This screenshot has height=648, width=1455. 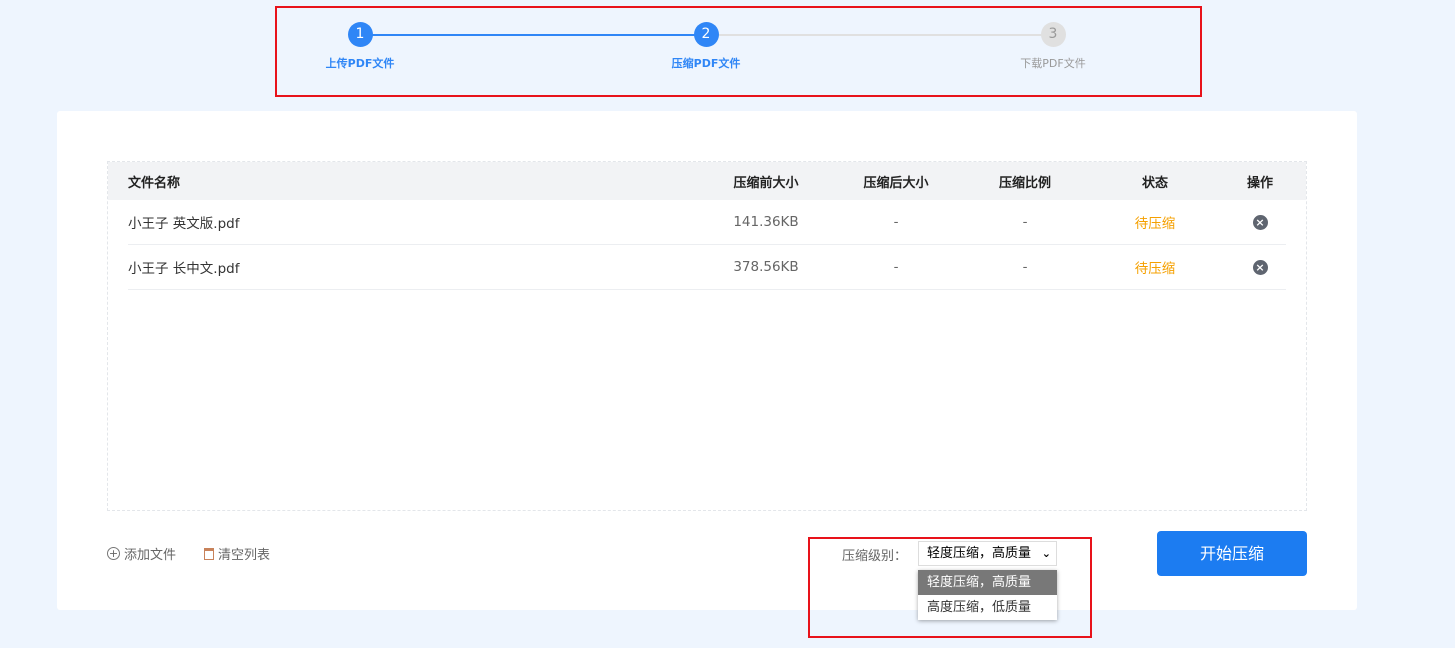 What do you see at coordinates (1259, 183) in the screenshot?
I see `col-action: 操作` at bounding box center [1259, 183].